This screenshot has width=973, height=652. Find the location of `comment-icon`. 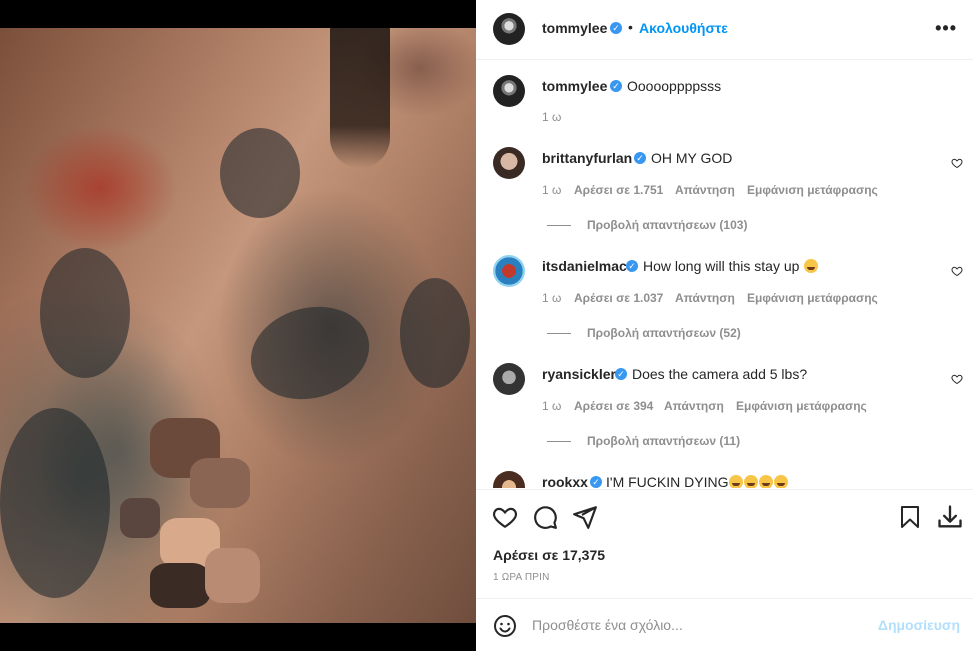

comment-icon is located at coordinates (545, 517).